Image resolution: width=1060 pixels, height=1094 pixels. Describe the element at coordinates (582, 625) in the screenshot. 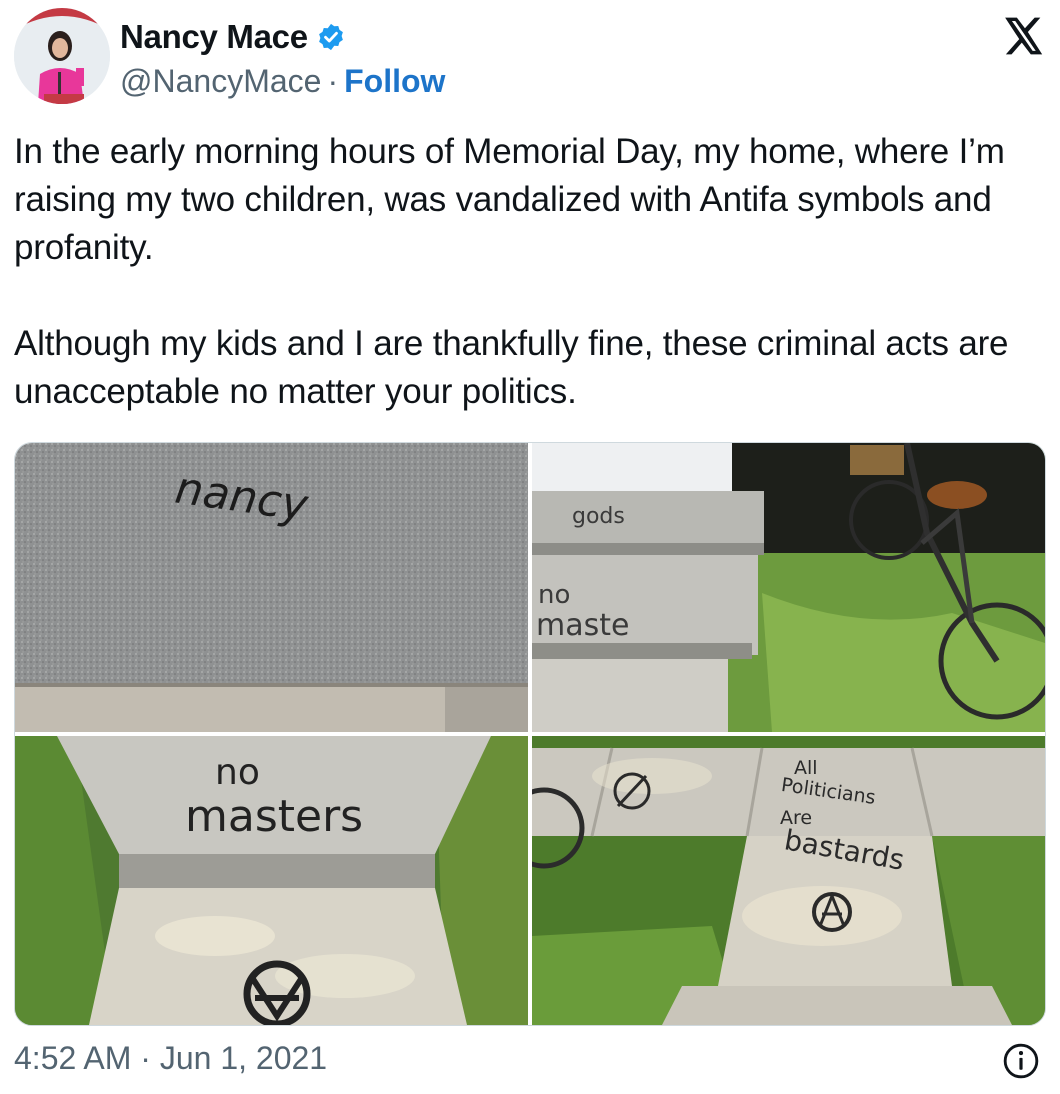

I see `graffiti-masters: maste` at that location.